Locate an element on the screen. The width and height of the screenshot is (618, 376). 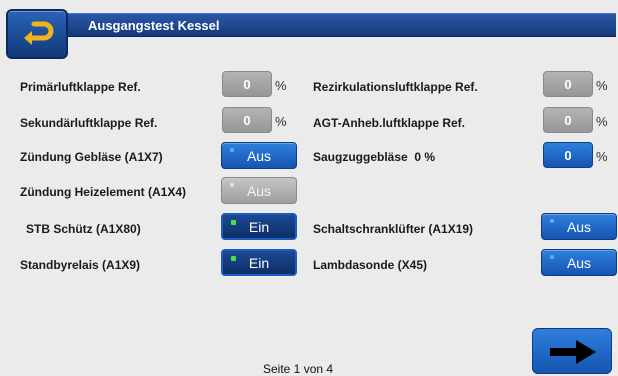
title-bar: Ausgangstest Kessel is located at coordinates (342, 25).